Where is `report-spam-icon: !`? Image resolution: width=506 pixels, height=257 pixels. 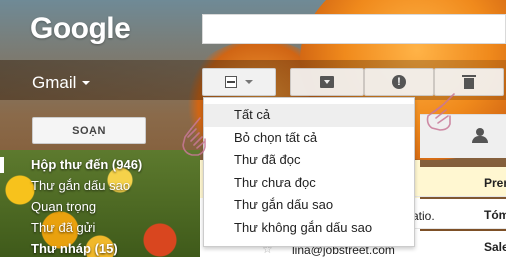 report-spam-icon: ! is located at coordinates (399, 82).